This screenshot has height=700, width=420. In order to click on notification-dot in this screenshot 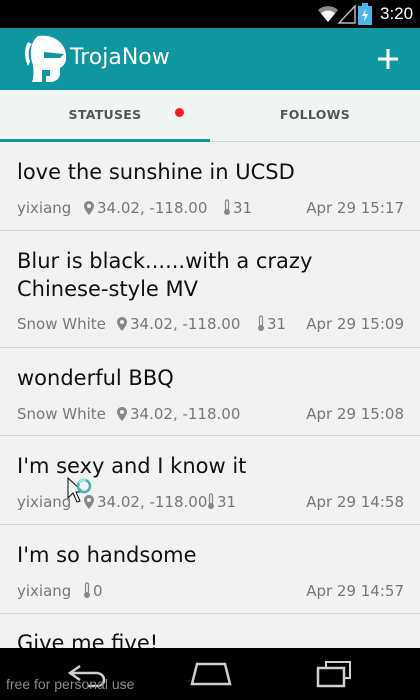, I will do `click(179, 112)`.